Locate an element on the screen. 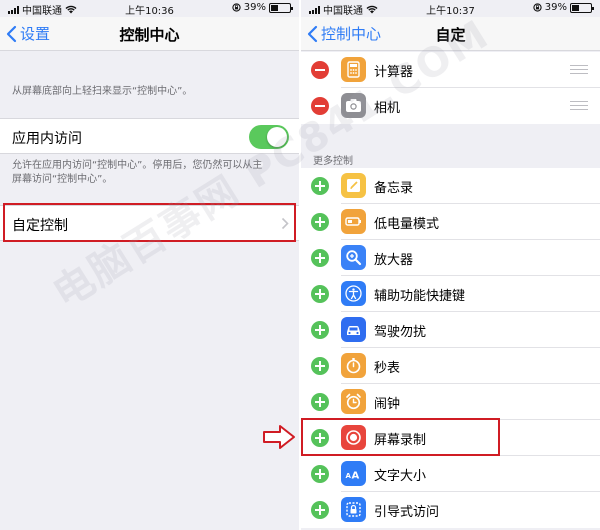  nav-bar: 设置 控制中心 is located at coordinates (149, 34).